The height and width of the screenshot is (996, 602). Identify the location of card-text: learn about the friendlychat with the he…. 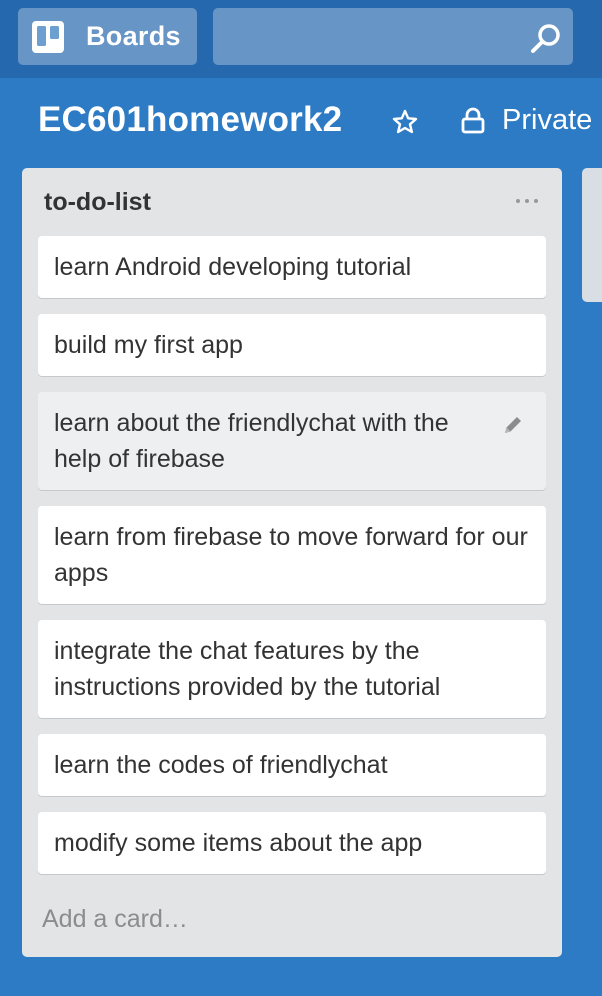
(251, 441).